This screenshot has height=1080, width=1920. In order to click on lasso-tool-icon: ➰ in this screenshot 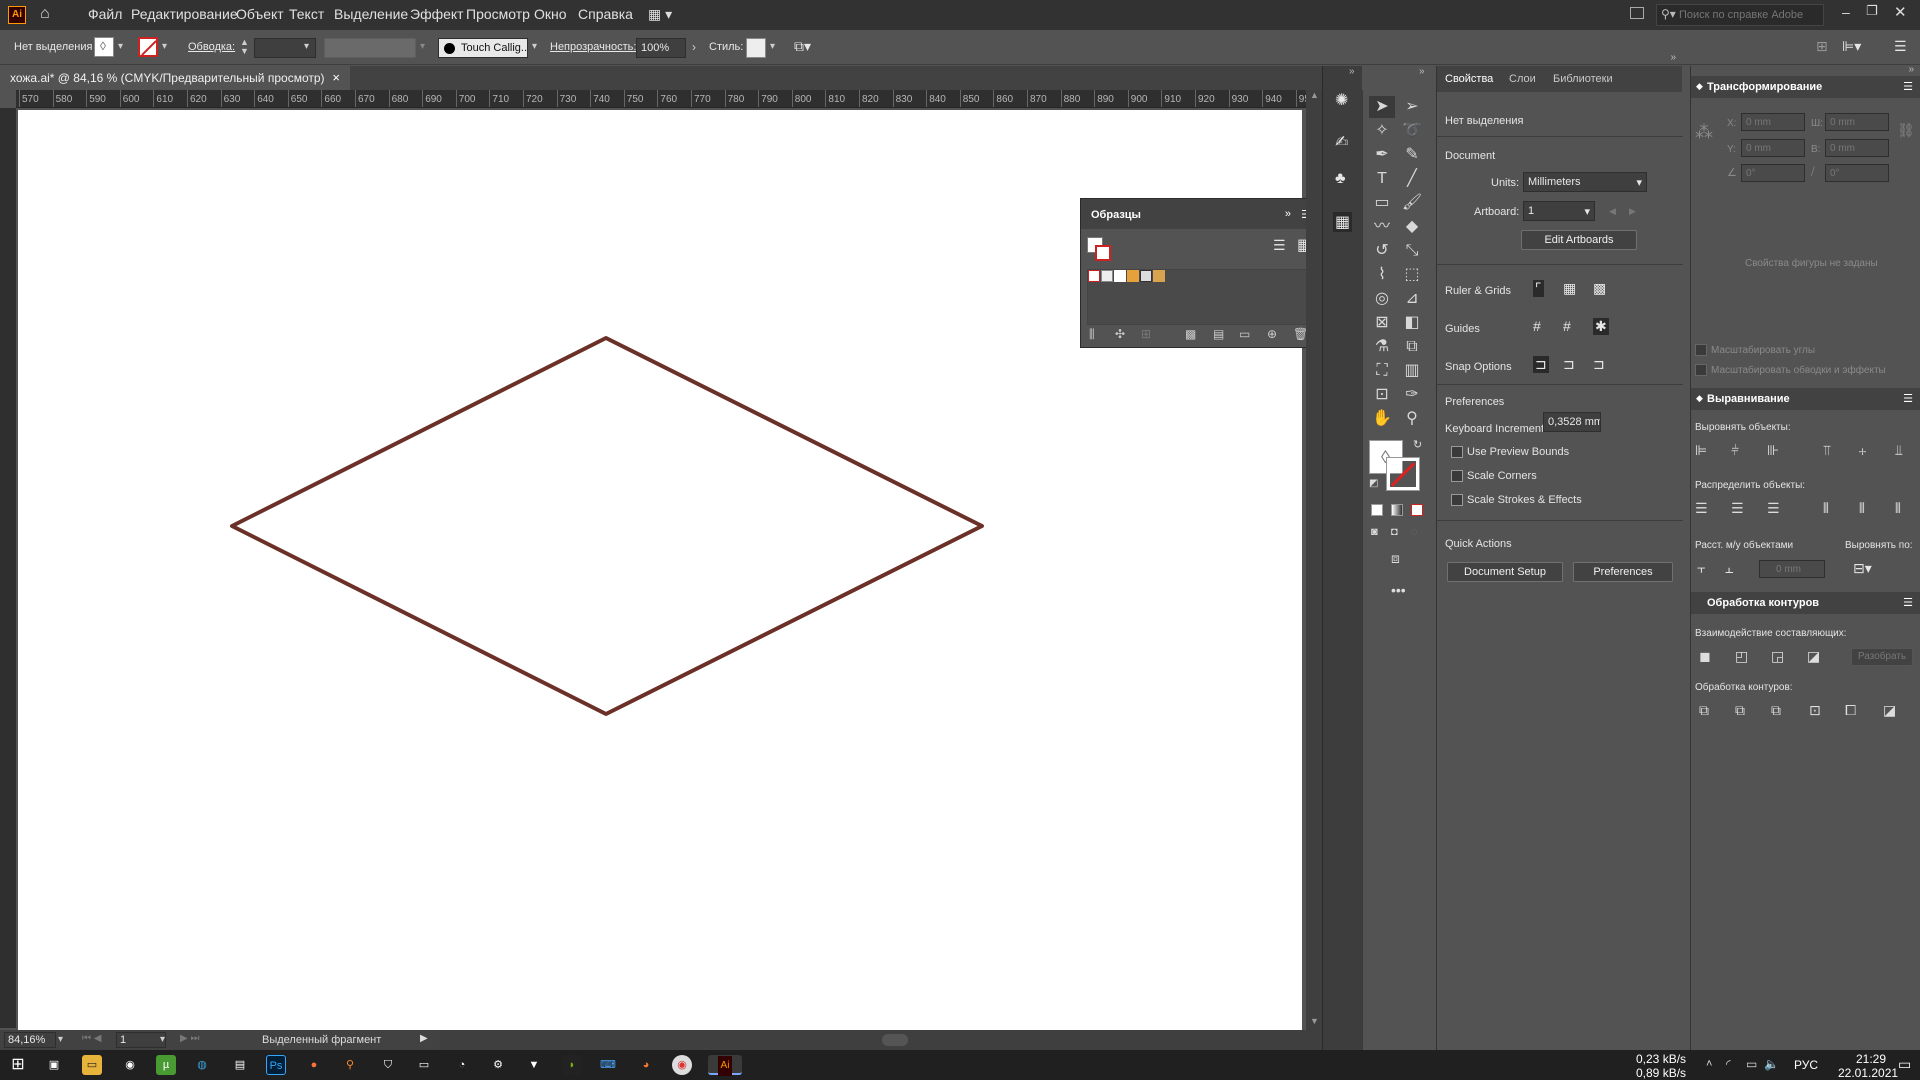, I will do `click(1412, 131)`.